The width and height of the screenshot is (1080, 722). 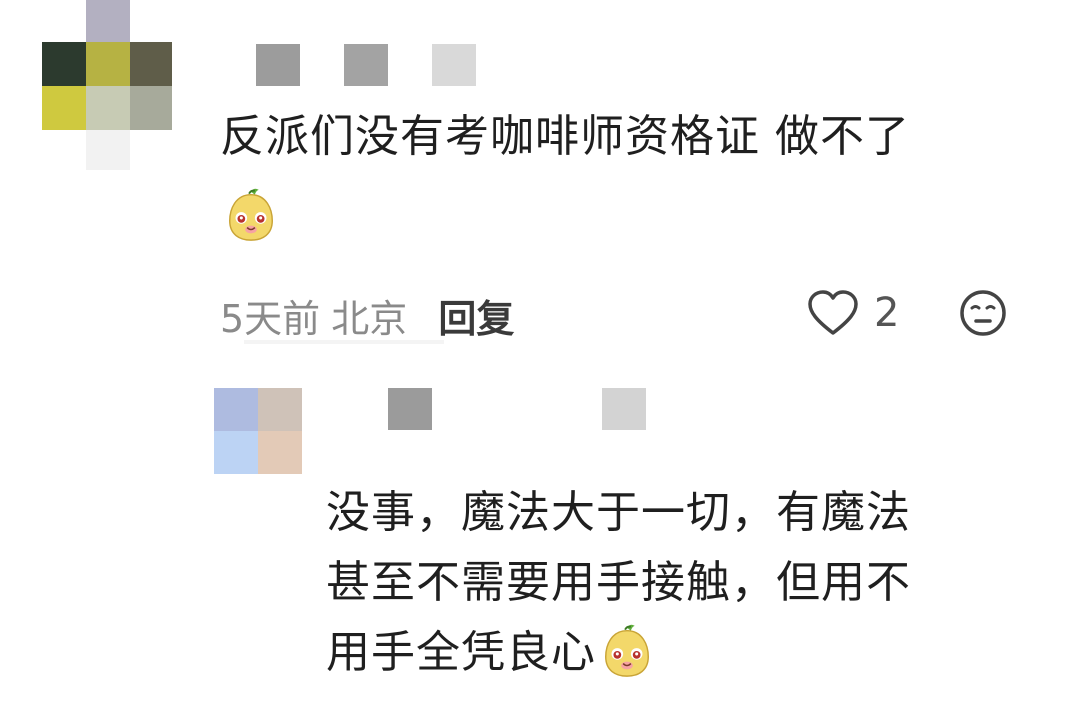 I want to click on like-count: 2, so click(x=887, y=313).